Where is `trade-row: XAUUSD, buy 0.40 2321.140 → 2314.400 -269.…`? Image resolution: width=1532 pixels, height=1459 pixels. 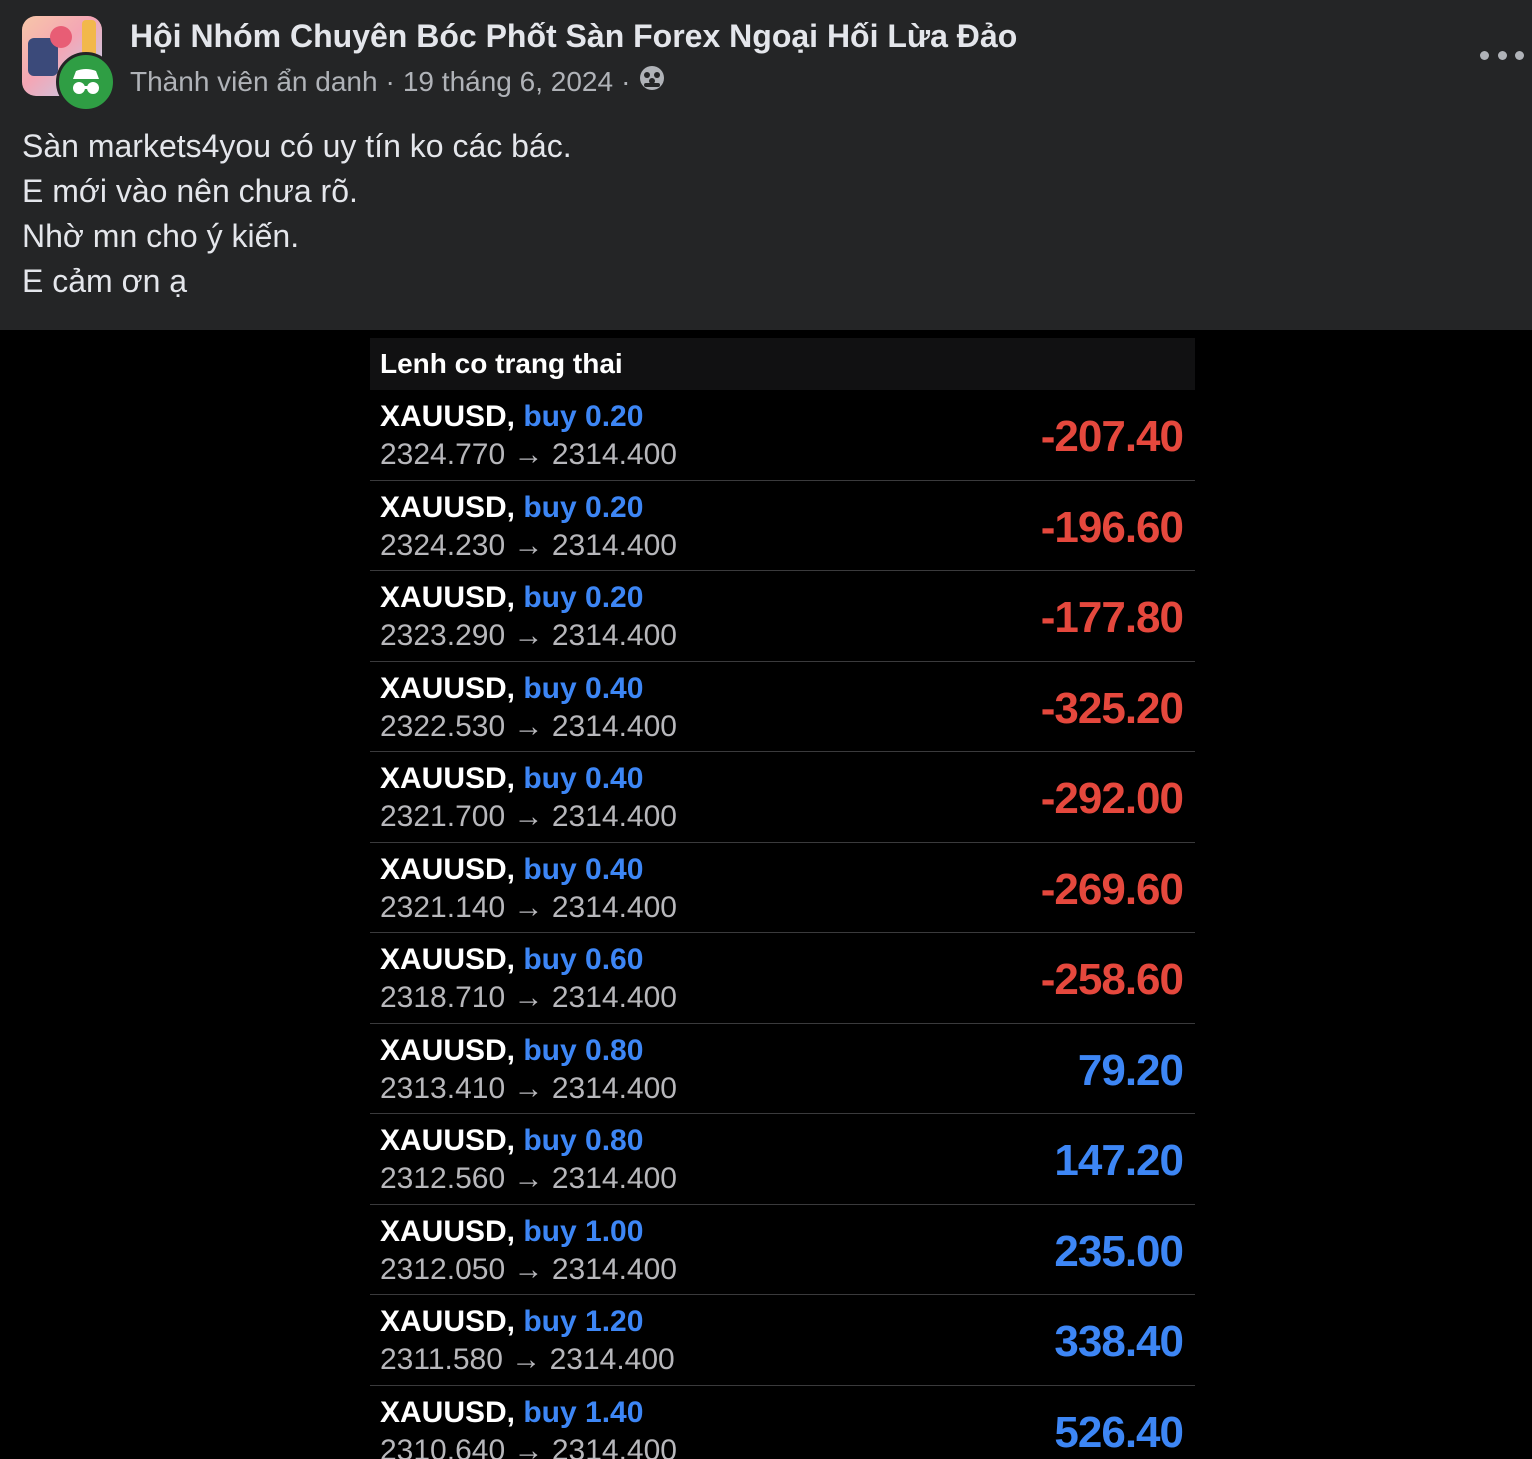 trade-row: XAUUSD, buy 0.40 2321.140 → 2314.400 -269.… is located at coordinates (782, 888).